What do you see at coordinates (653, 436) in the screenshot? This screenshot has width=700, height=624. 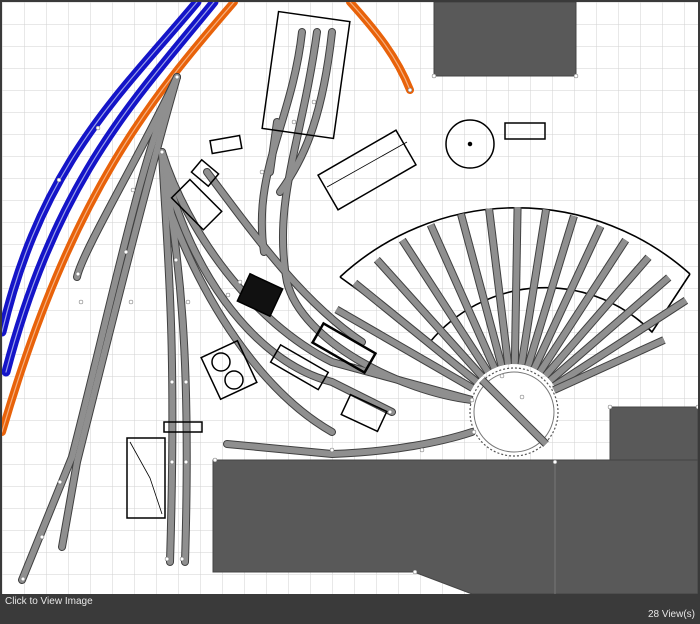 I see `building-right-lower` at bounding box center [653, 436].